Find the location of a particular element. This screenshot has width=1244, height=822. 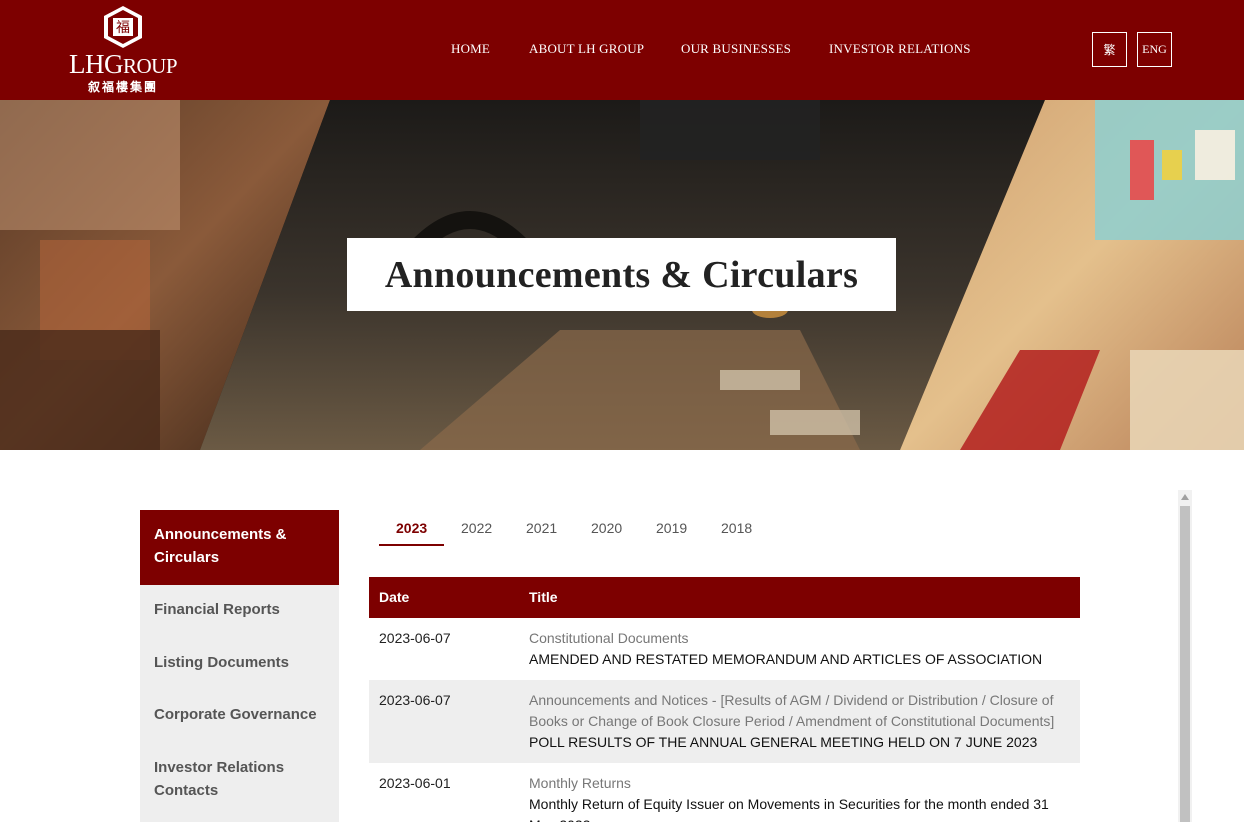

page-title: Announcements & Circulars is located at coordinates (621, 274).